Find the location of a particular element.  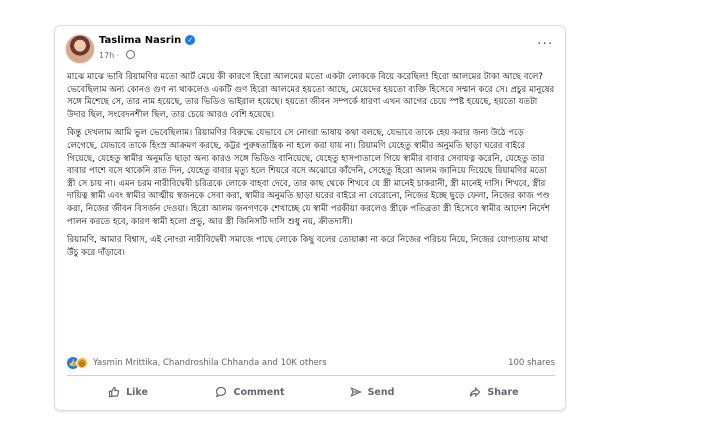

post-author: Taslima Nasrin ✓ is located at coordinates (147, 40).